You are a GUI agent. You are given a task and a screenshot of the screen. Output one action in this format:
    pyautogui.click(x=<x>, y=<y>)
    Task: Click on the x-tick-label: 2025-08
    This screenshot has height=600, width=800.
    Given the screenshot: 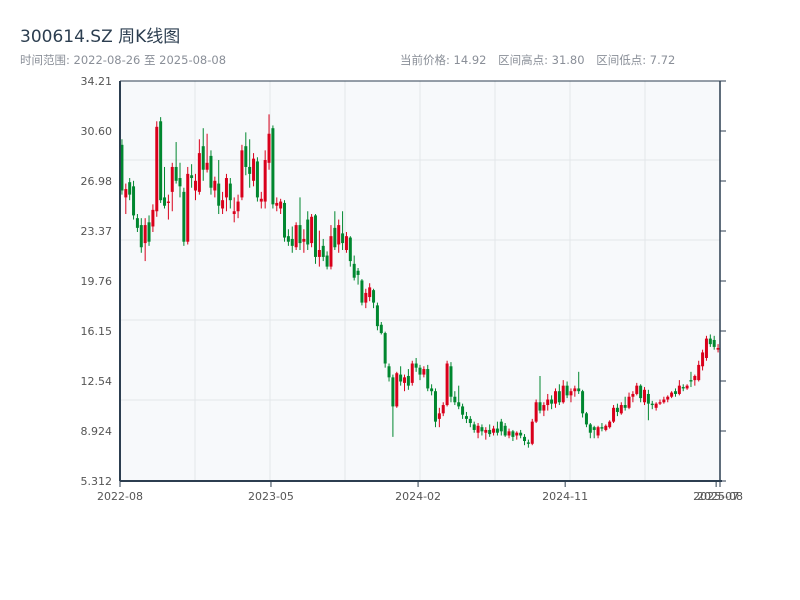 What is the action you would take?
    pyautogui.click(x=720, y=496)
    